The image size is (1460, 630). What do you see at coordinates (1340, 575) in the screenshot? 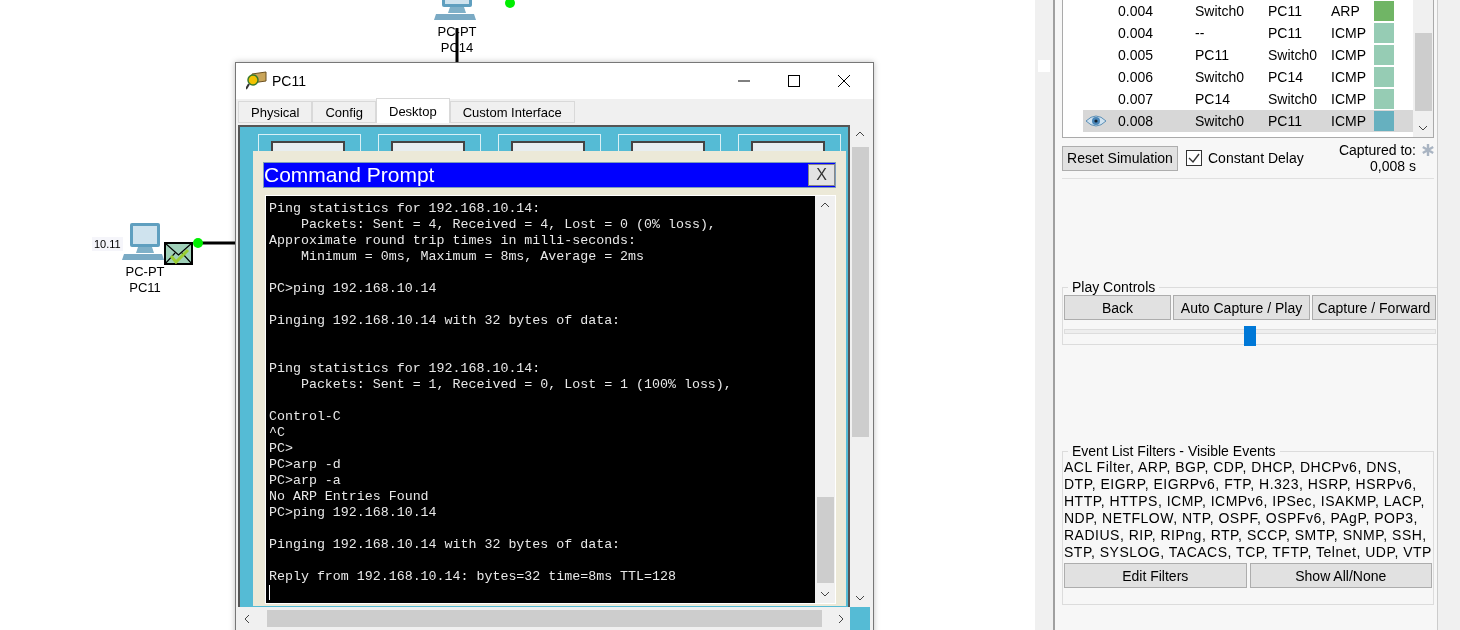
I see `filter-button: Show All/None` at bounding box center [1340, 575].